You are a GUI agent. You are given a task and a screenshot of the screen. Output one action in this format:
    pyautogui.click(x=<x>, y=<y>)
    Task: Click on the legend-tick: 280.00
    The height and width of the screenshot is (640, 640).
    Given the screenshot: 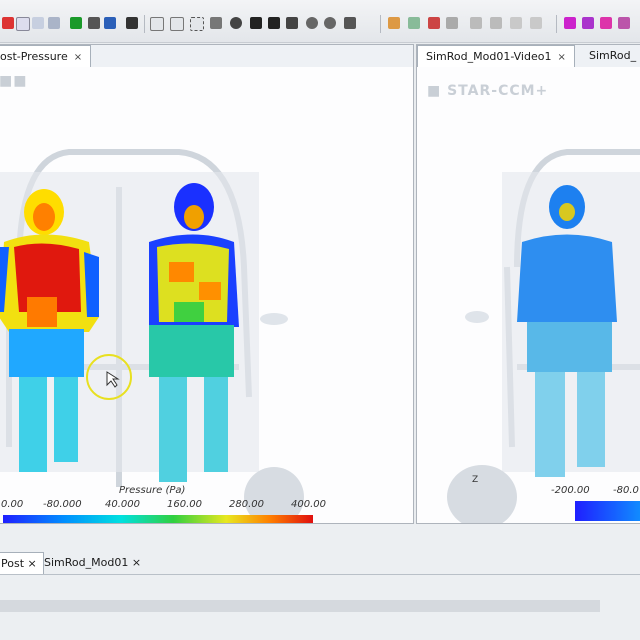 What is the action you would take?
    pyautogui.click(x=246, y=504)
    